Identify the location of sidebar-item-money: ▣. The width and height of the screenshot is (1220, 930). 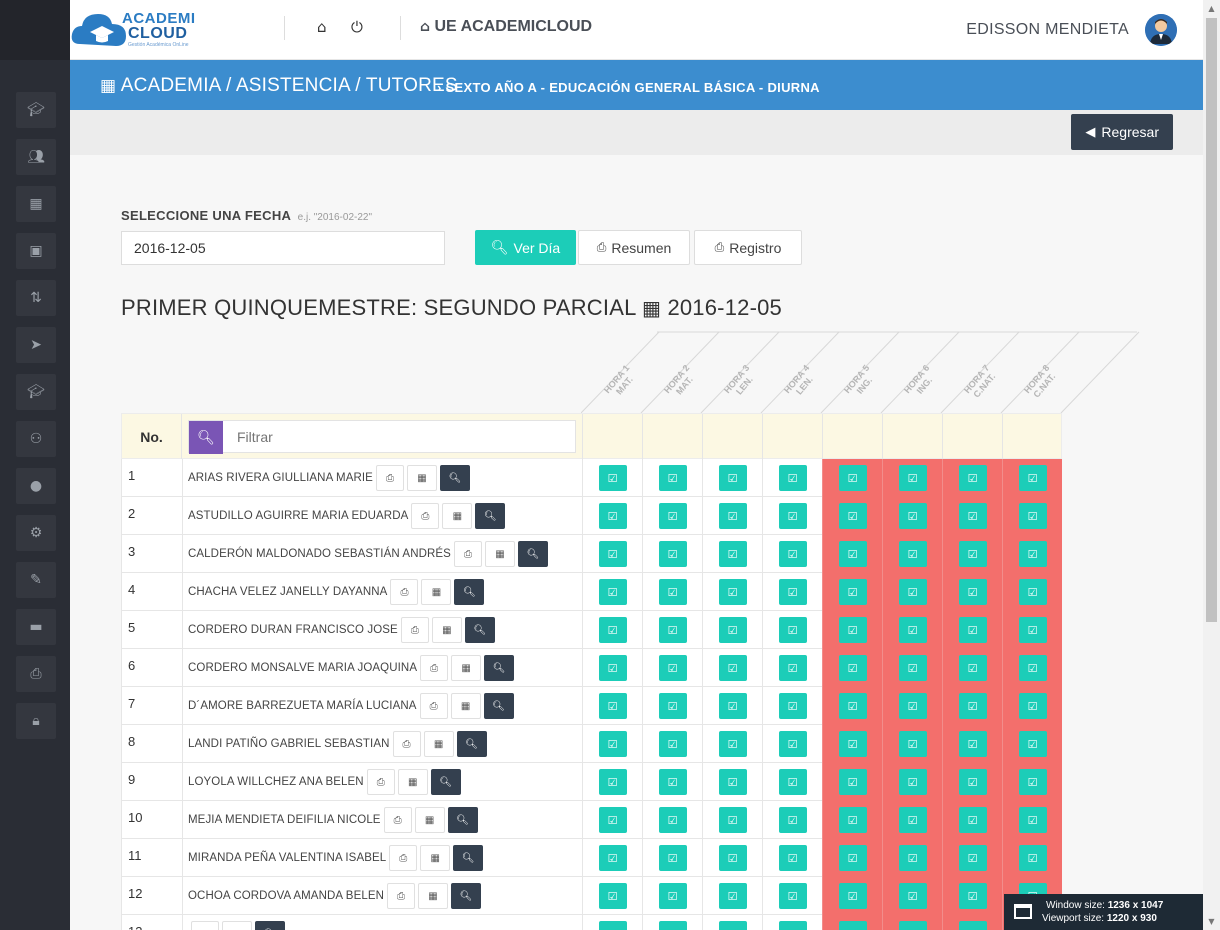
(36, 251).